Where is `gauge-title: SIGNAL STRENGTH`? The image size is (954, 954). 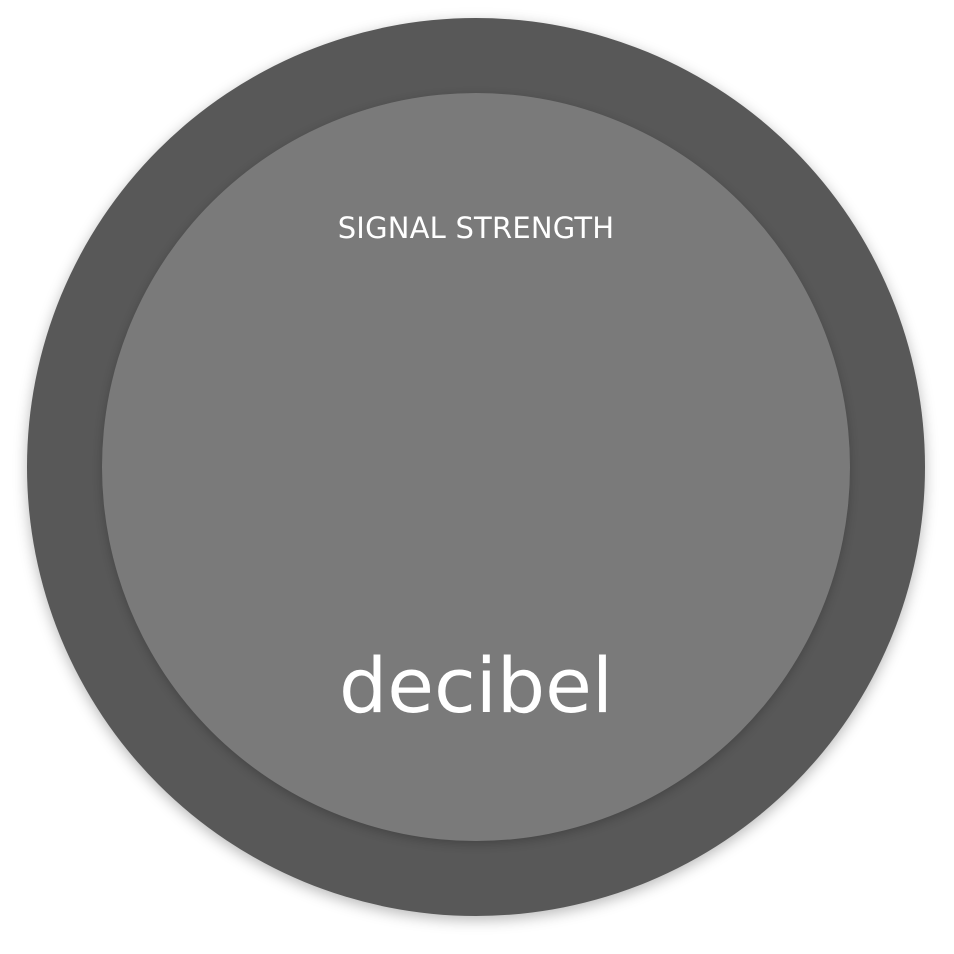 gauge-title: SIGNAL STRENGTH is located at coordinates (476, 228).